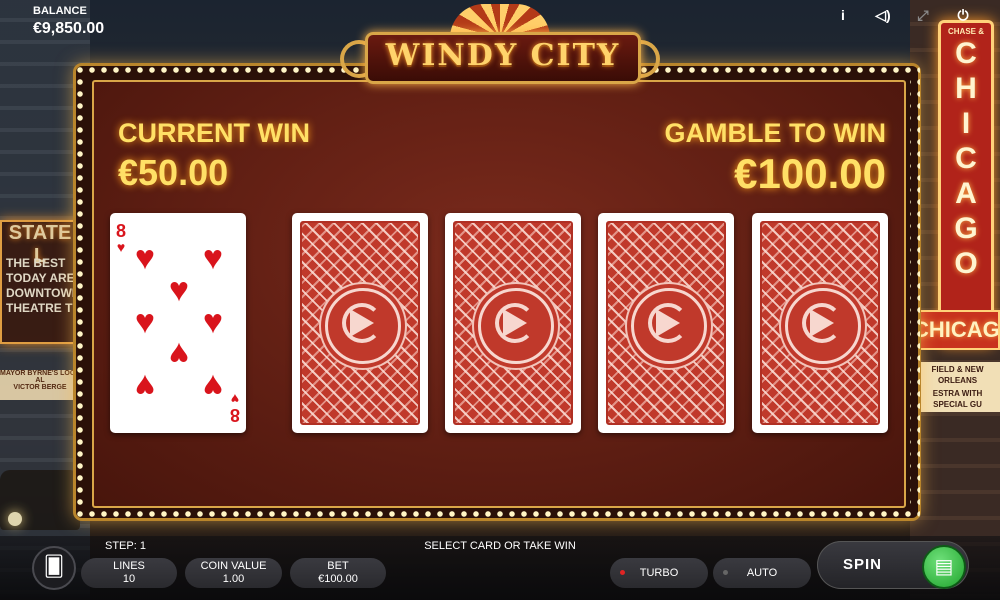 This screenshot has height=600, width=1000. What do you see at coordinates (622, 572) in the screenshot?
I see `turbo-indicator-icon` at bounding box center [622, 572].